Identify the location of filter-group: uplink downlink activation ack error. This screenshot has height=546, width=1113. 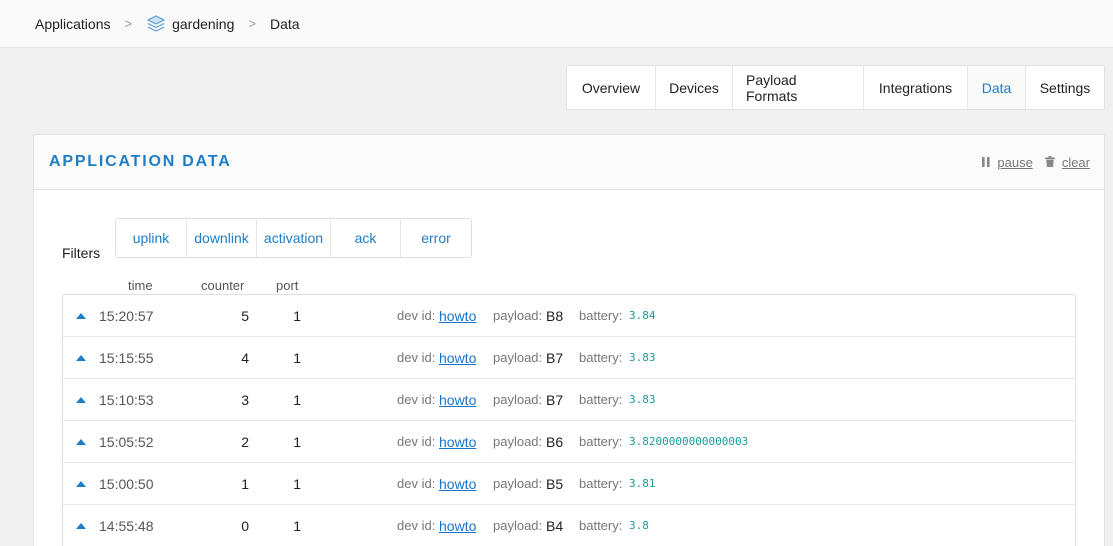
(293, 238).